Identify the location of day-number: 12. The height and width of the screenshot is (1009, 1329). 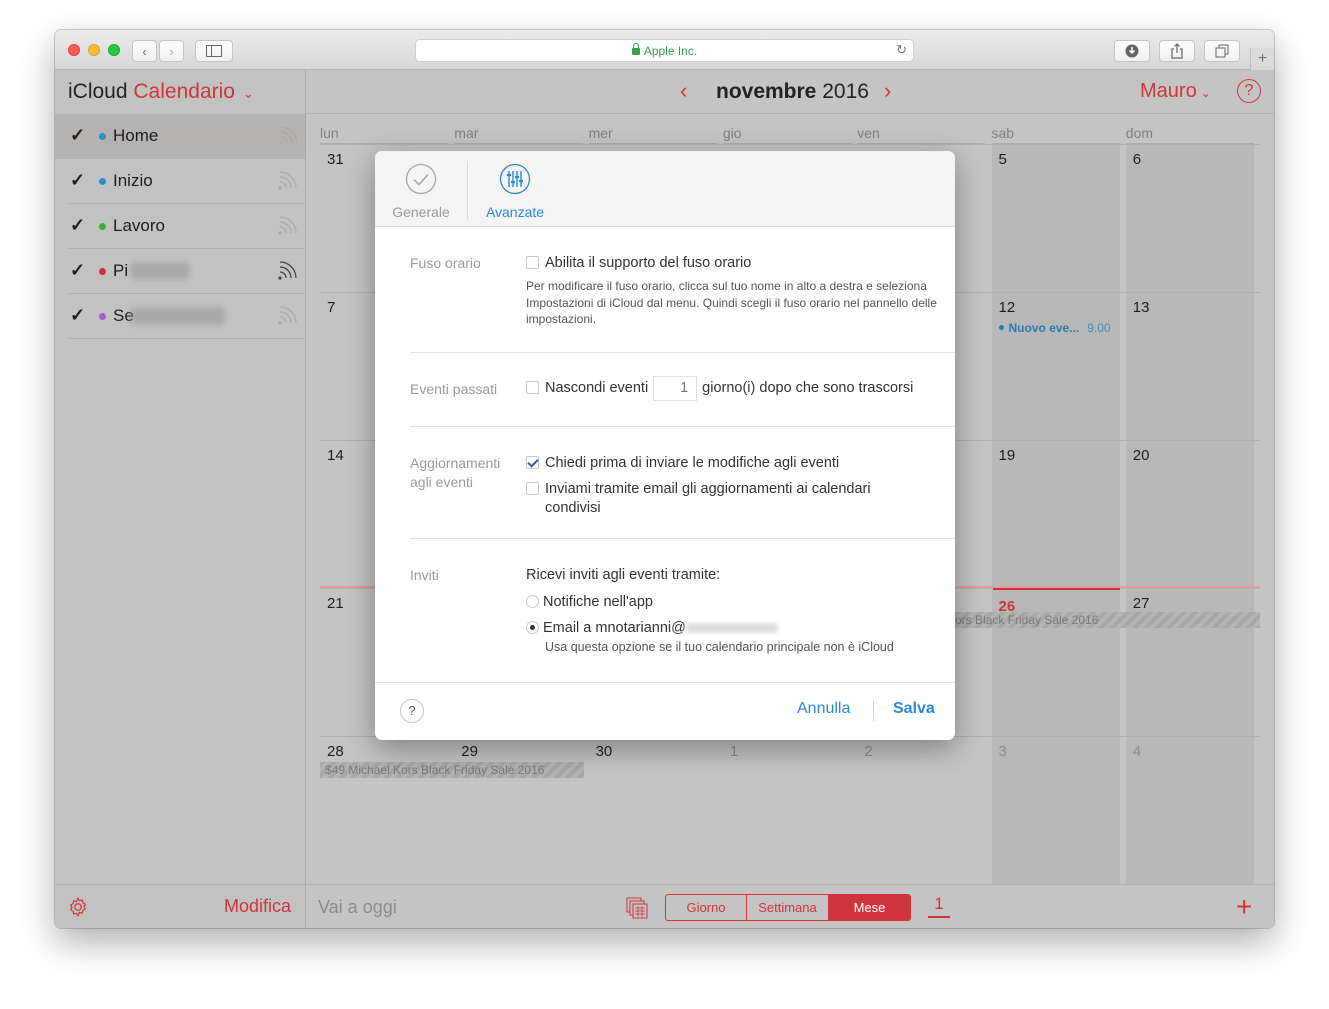
(1007, 307).